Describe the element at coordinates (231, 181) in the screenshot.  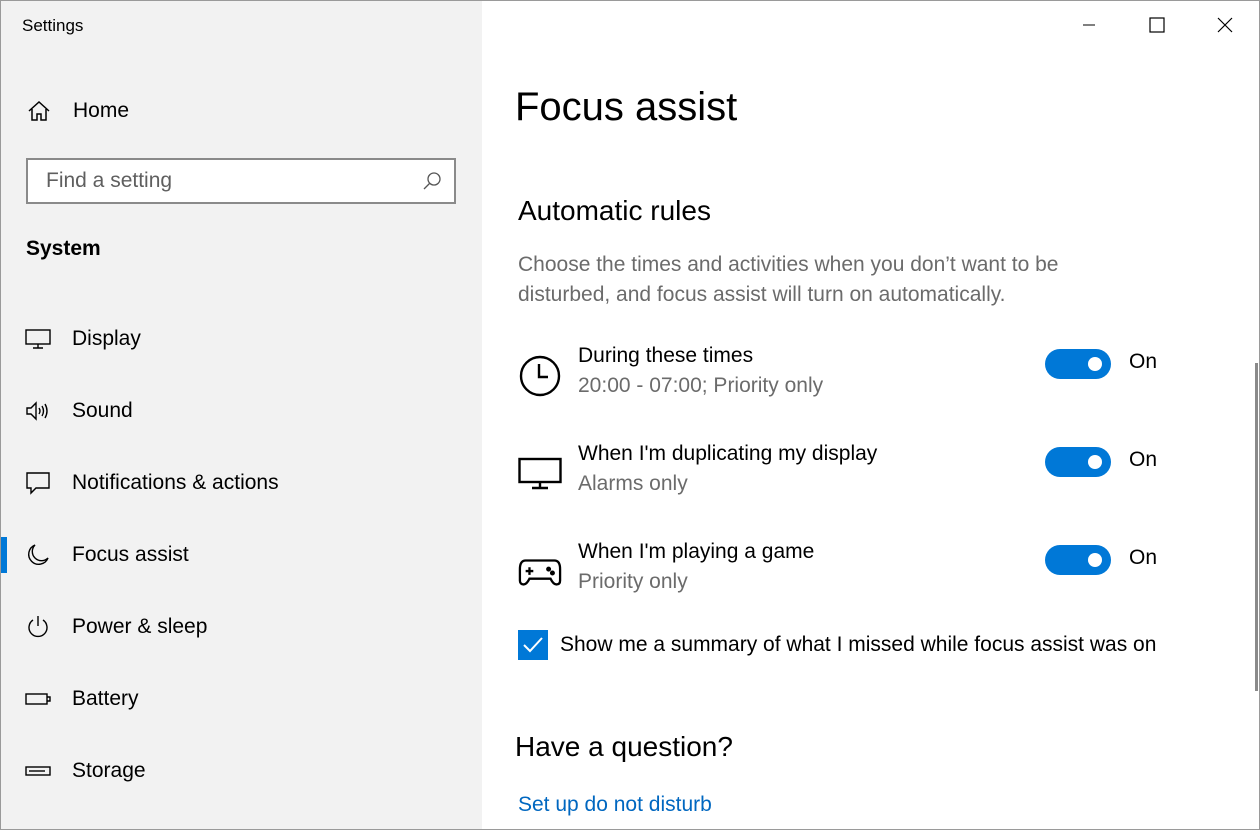
I see `search-input` at that location.